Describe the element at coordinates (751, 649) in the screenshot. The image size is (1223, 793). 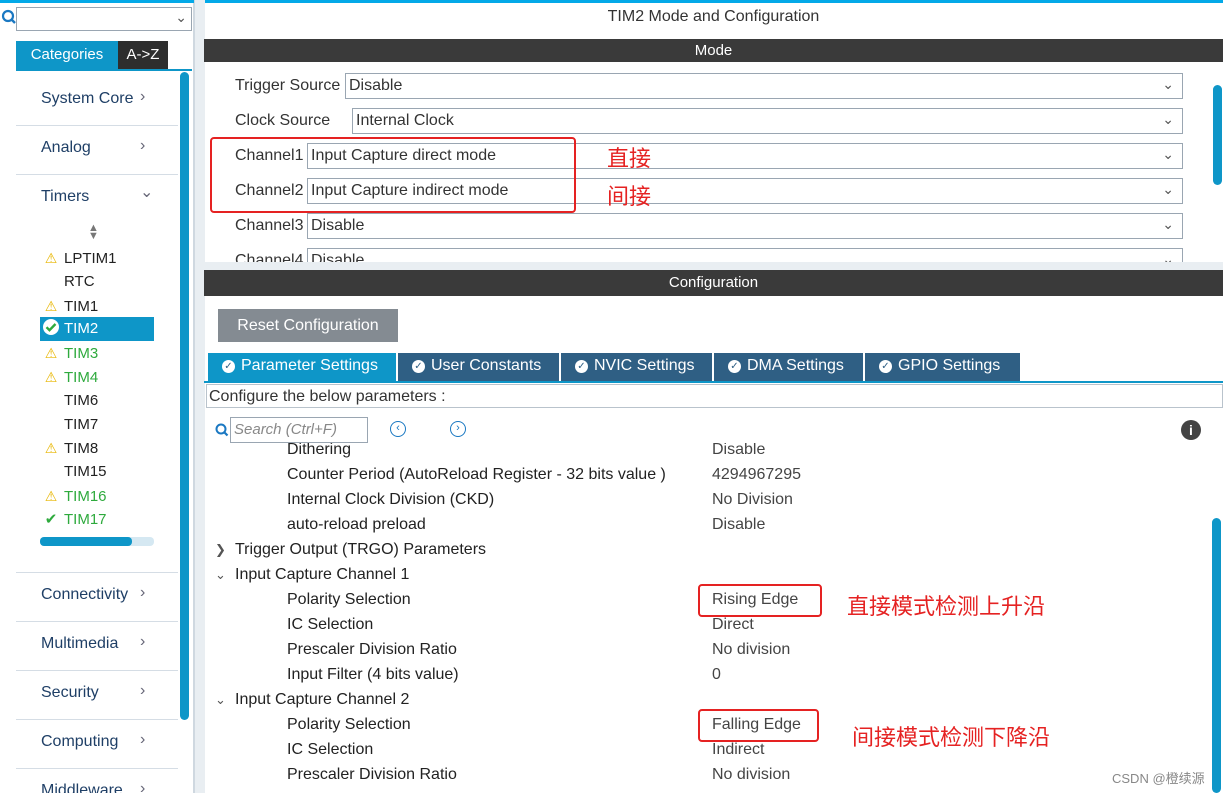
I see `param-value: No division` at that location.